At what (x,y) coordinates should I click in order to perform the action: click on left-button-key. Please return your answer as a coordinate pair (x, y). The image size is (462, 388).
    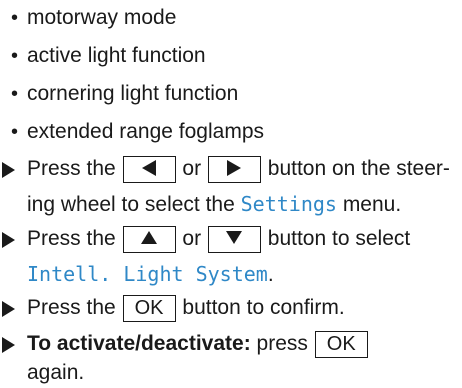
    Looking at the image, I should click on (149, 169).